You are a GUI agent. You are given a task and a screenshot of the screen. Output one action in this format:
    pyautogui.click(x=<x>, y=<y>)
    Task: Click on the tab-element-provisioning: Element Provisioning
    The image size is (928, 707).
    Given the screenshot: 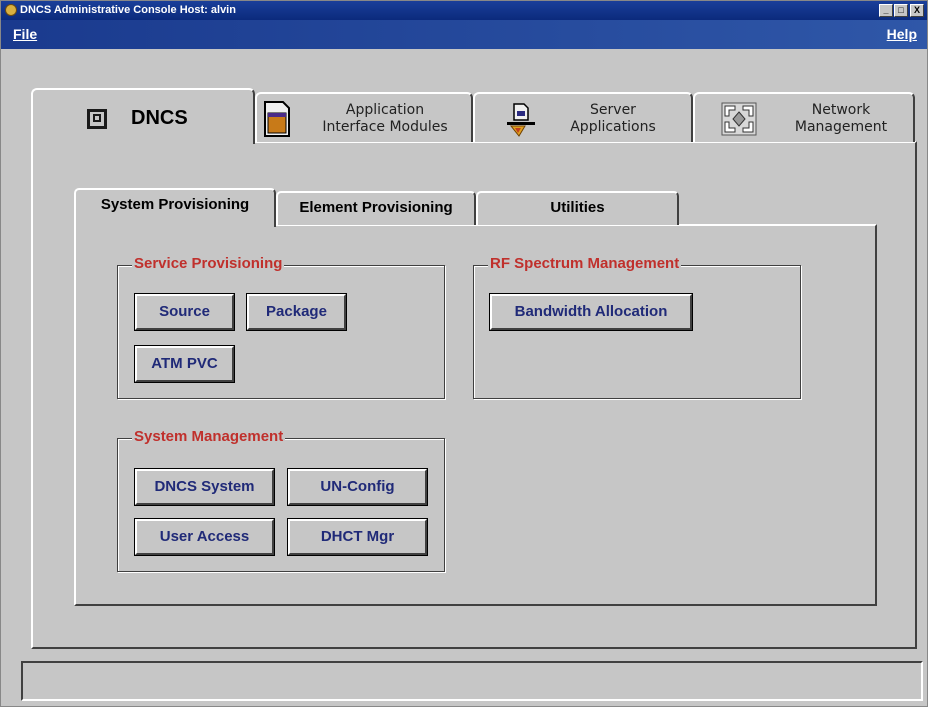 What is the action you would take?
    pyautogui.click(x=376, y=208)
    